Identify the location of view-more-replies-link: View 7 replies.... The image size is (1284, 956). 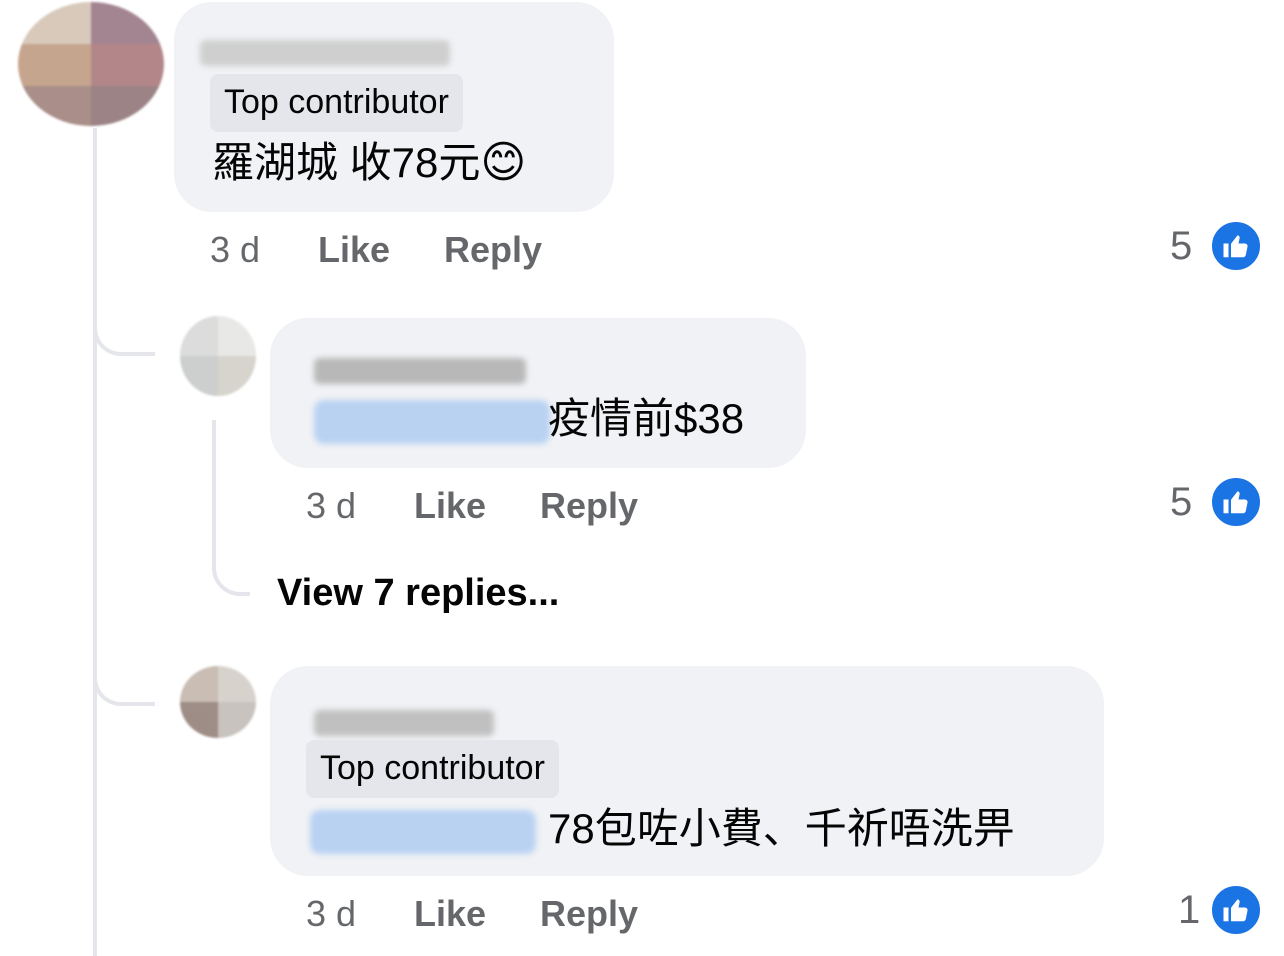
(418, 593).